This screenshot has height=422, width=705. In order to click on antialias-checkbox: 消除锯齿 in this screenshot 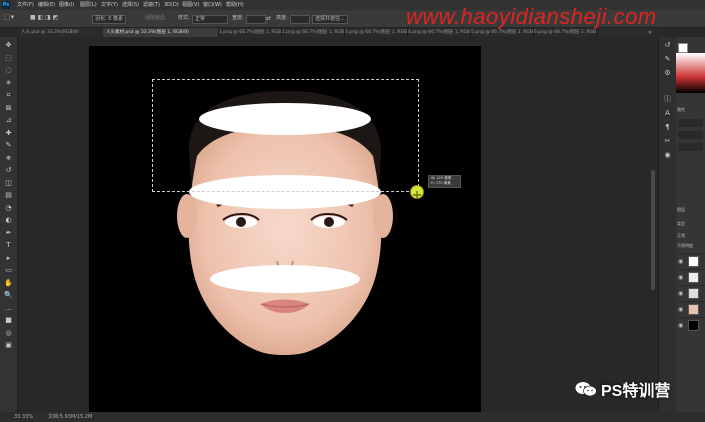, I will do `click(155, 18)`.